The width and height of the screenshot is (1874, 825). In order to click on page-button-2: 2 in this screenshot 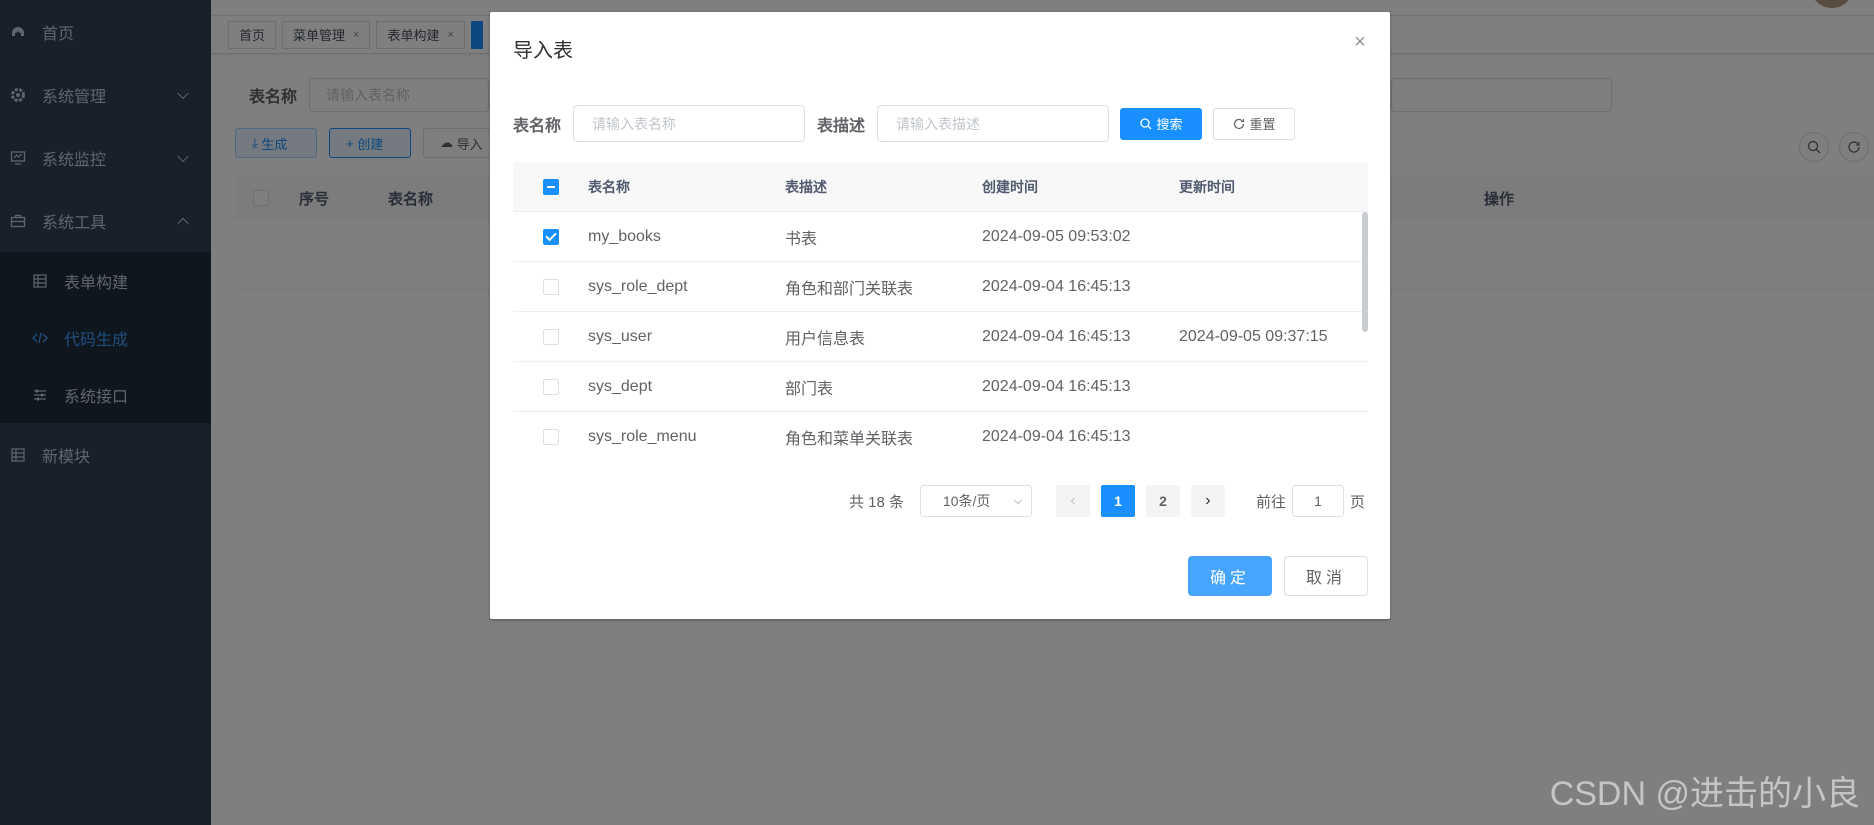, I will do `click(1162, 501)`.